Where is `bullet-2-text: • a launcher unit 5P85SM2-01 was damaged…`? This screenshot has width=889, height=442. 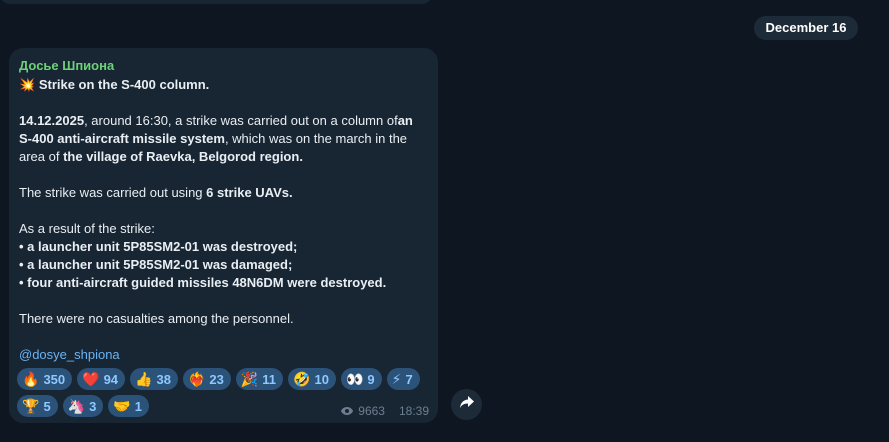
bullet-2-text: • a launcher unit 5P85SM2-01 was damaged… is located at coordinates (156, 264).